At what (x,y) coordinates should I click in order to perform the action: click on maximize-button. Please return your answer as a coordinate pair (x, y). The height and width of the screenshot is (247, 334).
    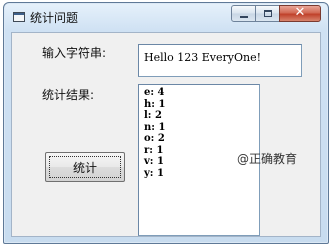
    Looking at the image, I should click on (267, 13).